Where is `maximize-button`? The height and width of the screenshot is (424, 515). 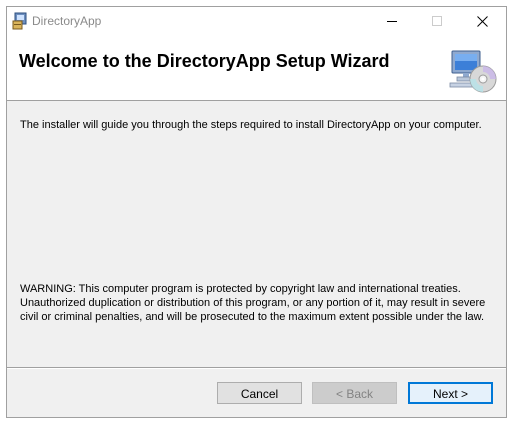
maximize-button is located at coordinates (437, 21).